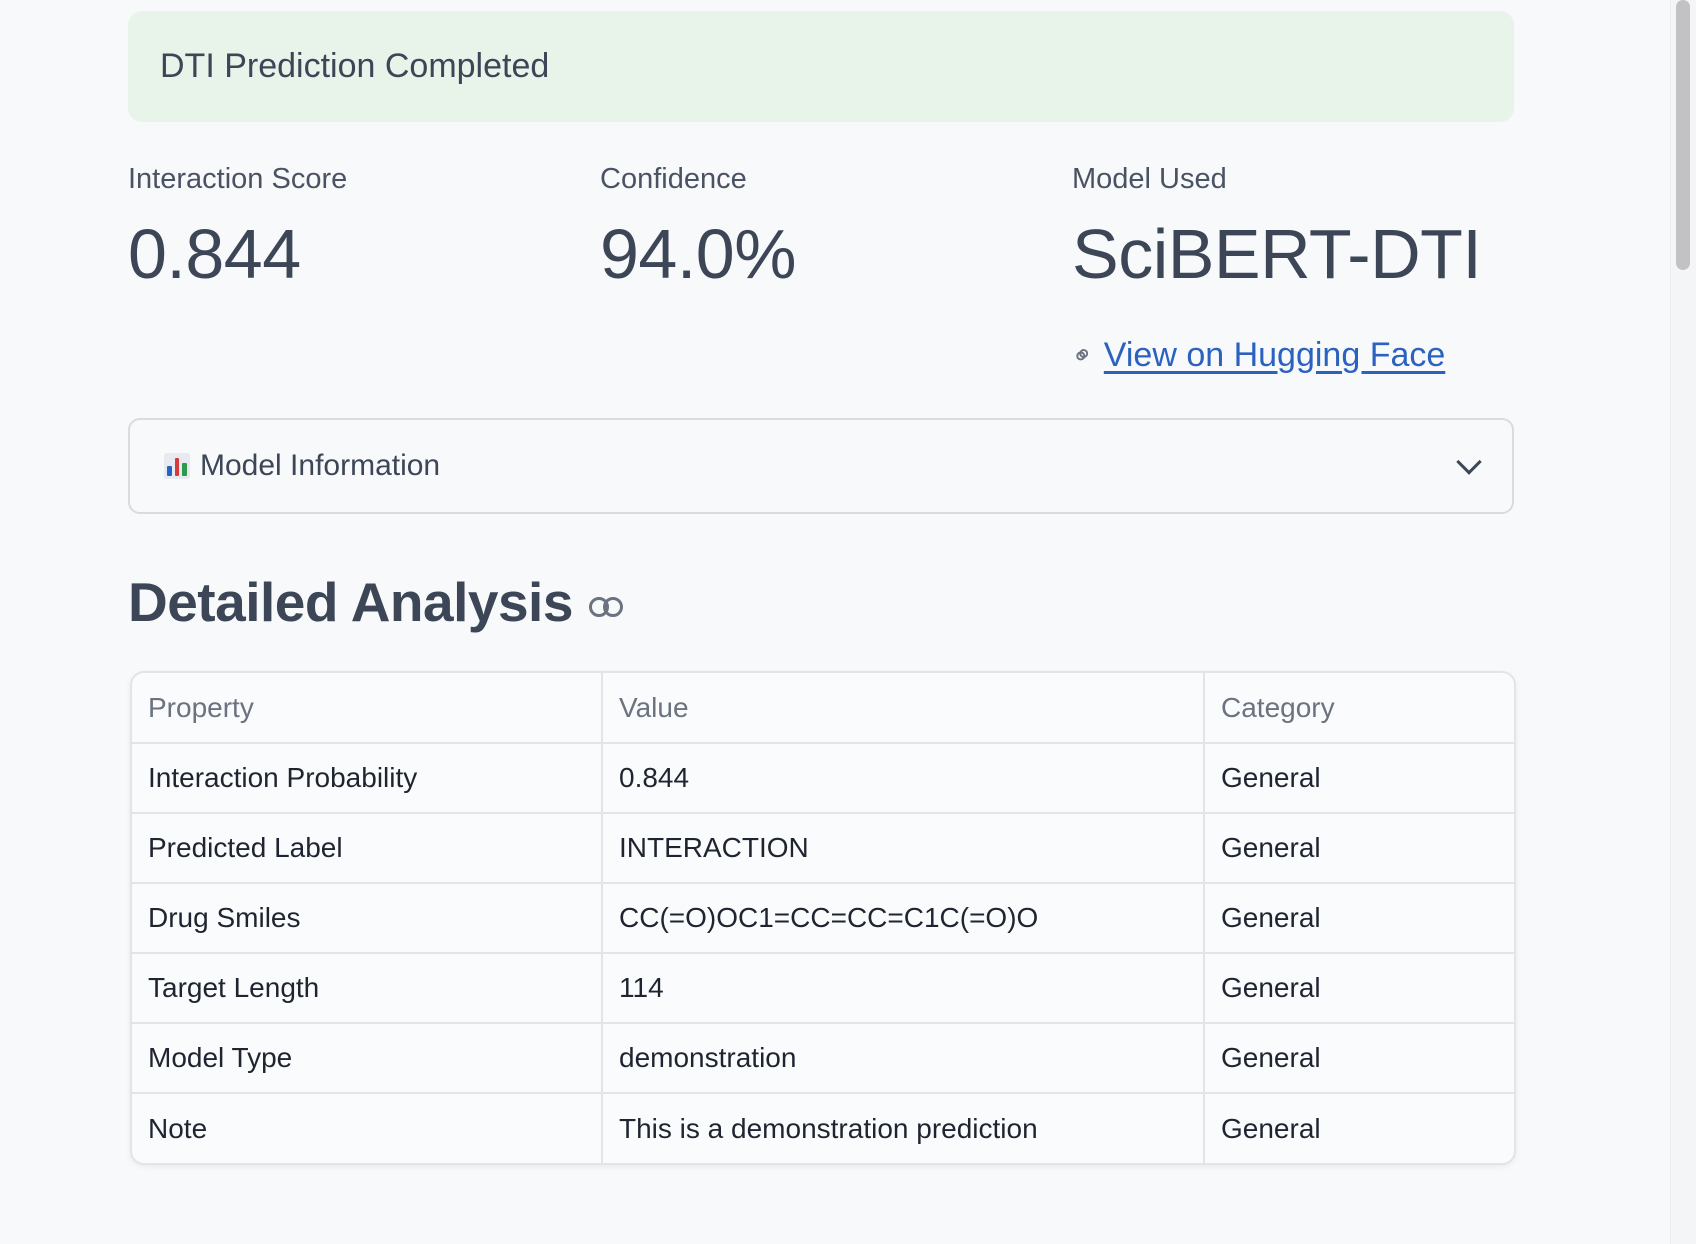 This screenshot has height=1244, width=1696. Describe the element at coordinates (1274, 355) in the screenshot. I see `view-on-hugging-face-link: View on Hugging Face` at that location.